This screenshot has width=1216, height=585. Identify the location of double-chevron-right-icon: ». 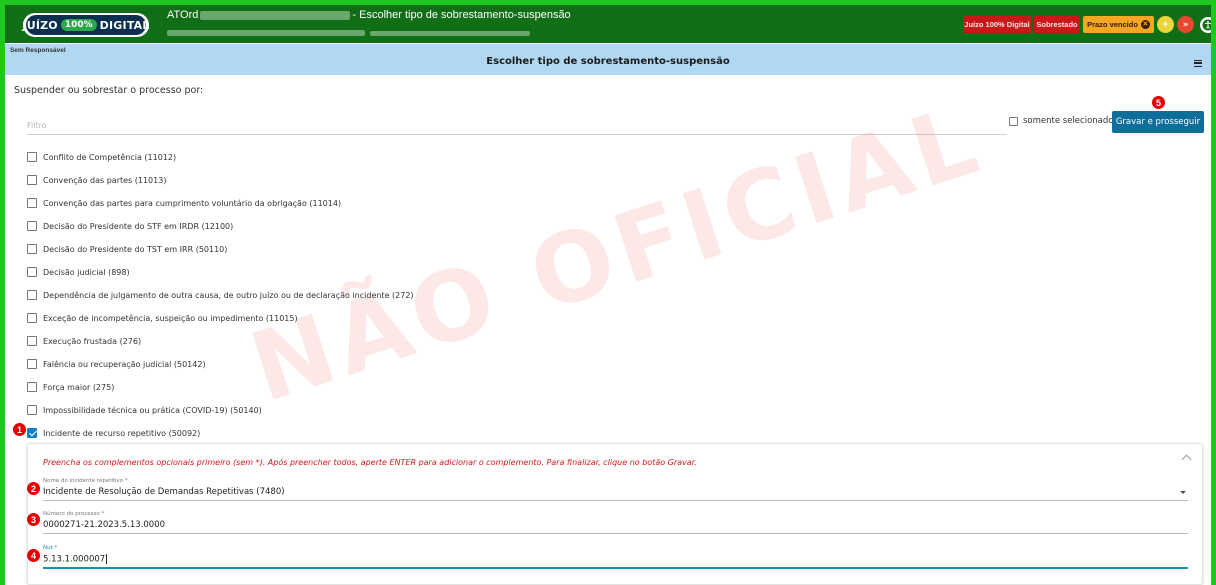
(1185, 24).